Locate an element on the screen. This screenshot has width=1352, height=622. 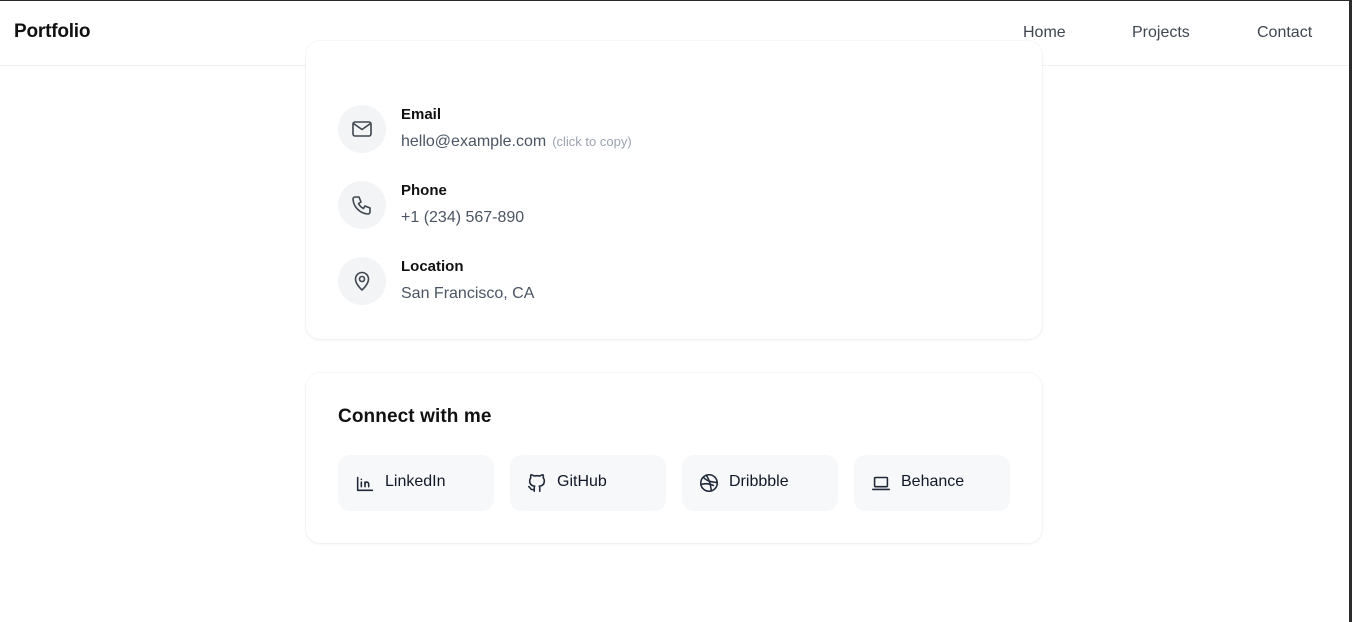
linkedin-label: LinkedIn is located at coordinates (415, 481).